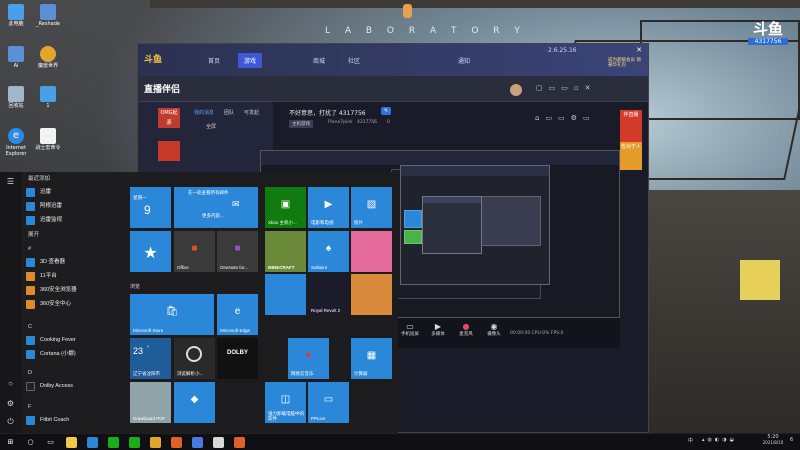 Image resolution: width=800 pixels, height=450 pixels. What do you see at coordinates (631, 156) in the screenshot?
I see `side-tab-2: 告对于人` at bounding box center [631, 156].